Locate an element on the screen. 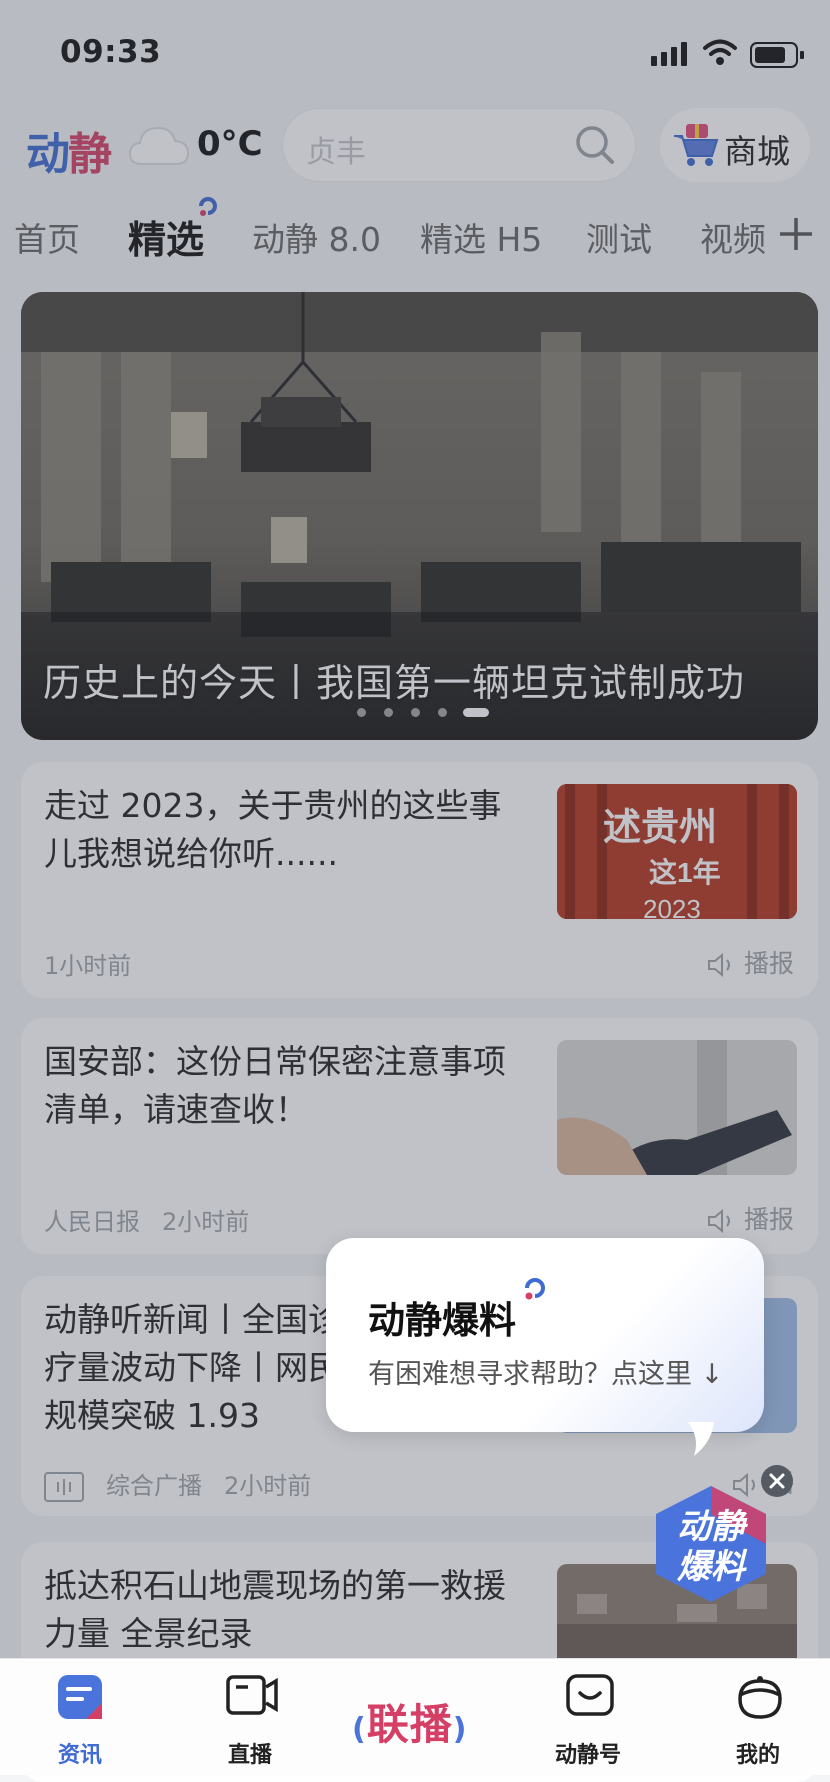 The width and height of the screenshot is (830, 1782). nav-news: 资讯 is located at coordinates (80, 1717).